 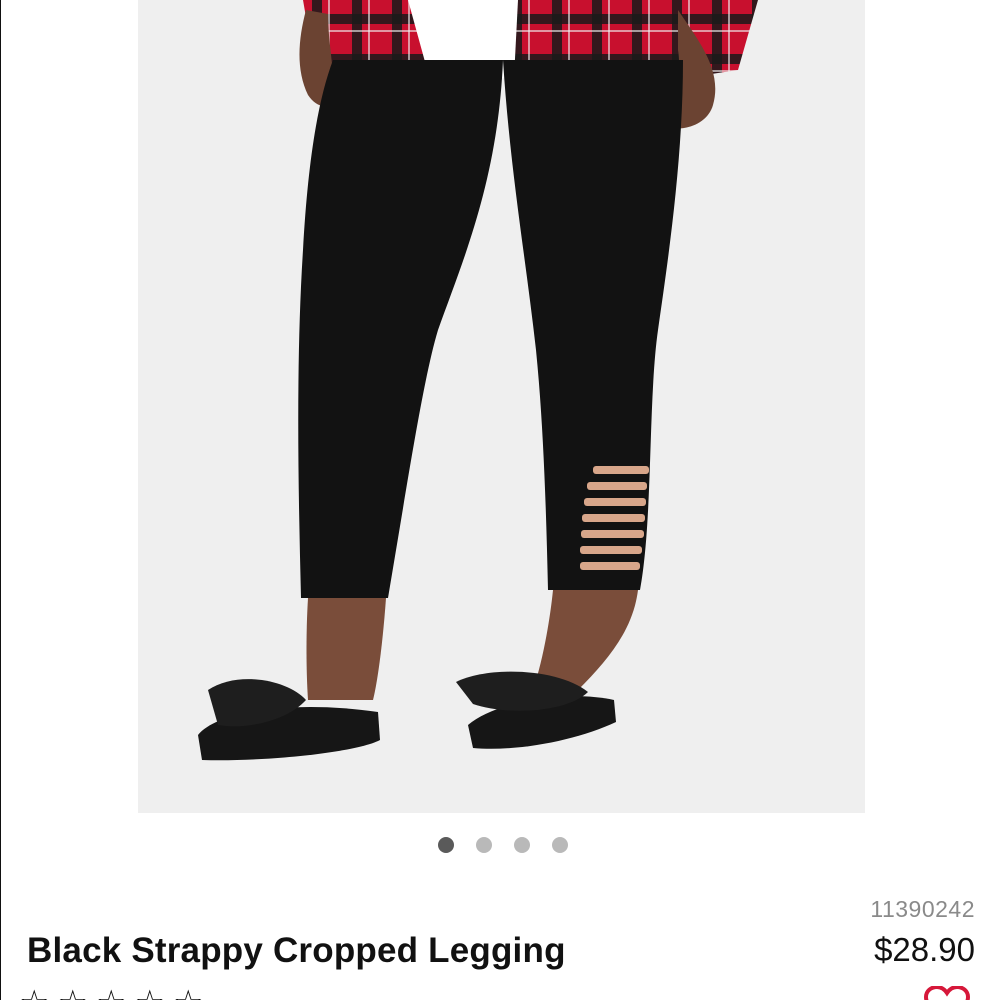 I want to click on carousel-pagination, so click(x=500, y=845).